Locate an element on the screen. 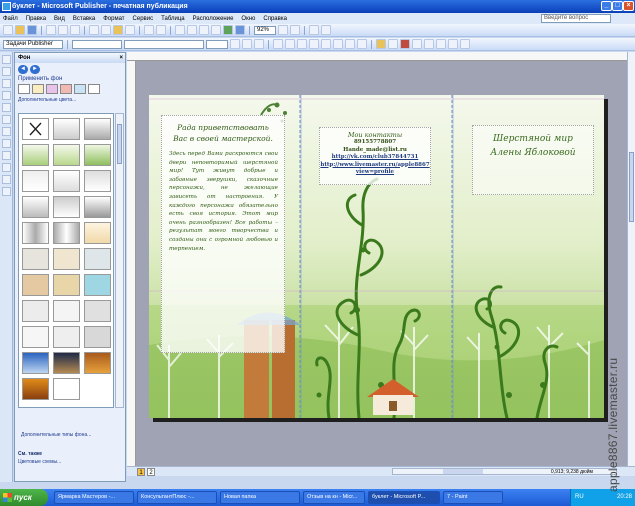 This screenshot has height=506, width=635. horizontal-ruler is located at coordinates (377, 56).